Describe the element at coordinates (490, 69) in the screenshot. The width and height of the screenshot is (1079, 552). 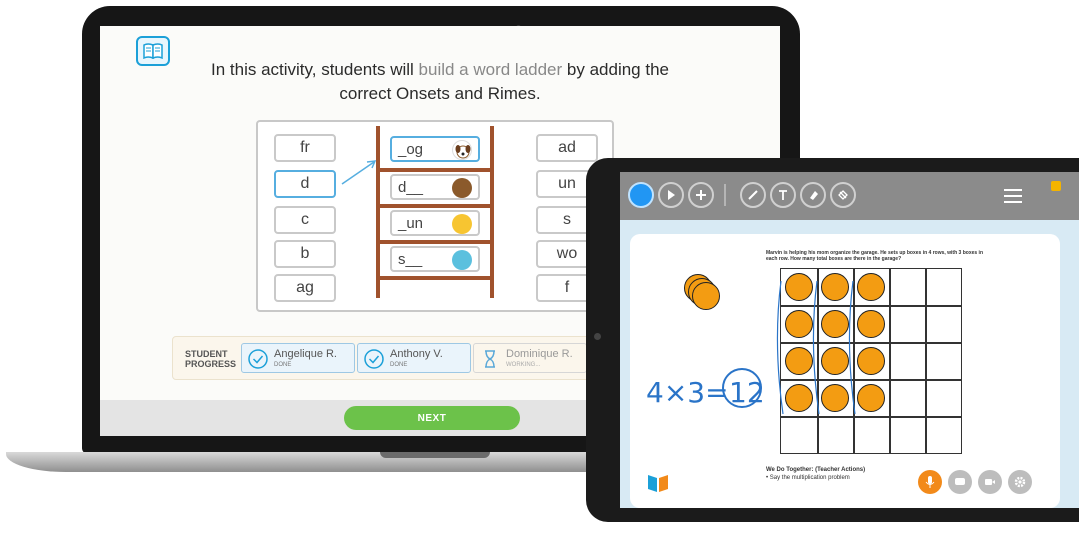
I see `intro-highlight: build a word ladder` at that location.